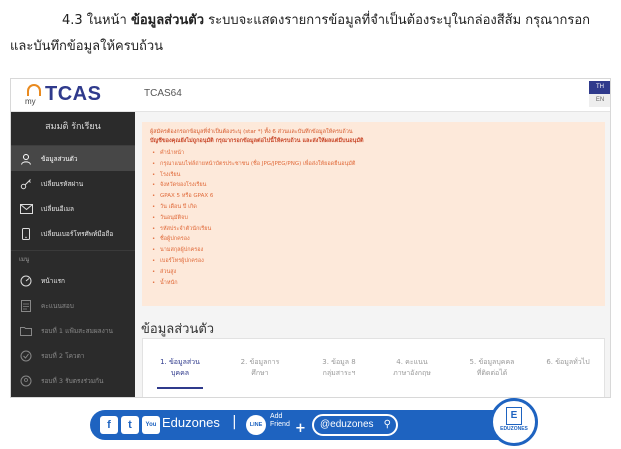 This screenshot has height=449, width=621. I want to click on tab-label: กลุ่มสาระฯ, so click(339, 373).